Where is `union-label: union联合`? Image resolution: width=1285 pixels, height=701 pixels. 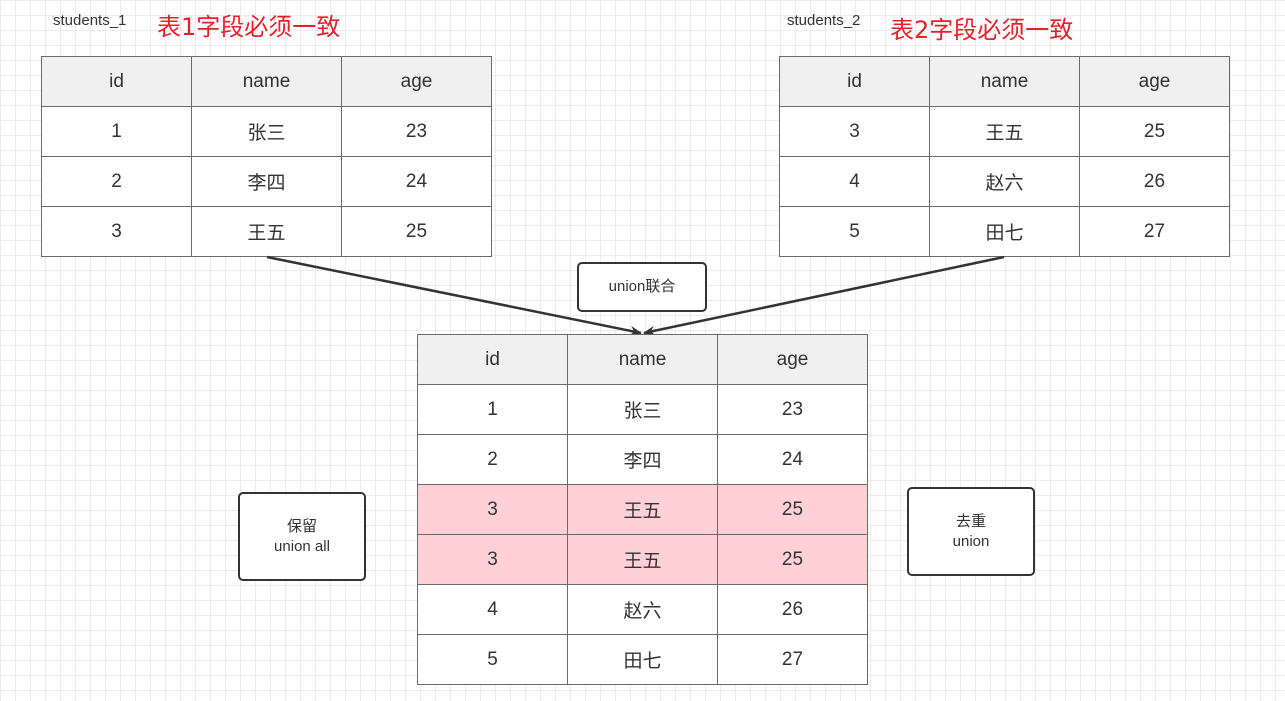 union-label: union联合 is located at coordinates (642, 286).